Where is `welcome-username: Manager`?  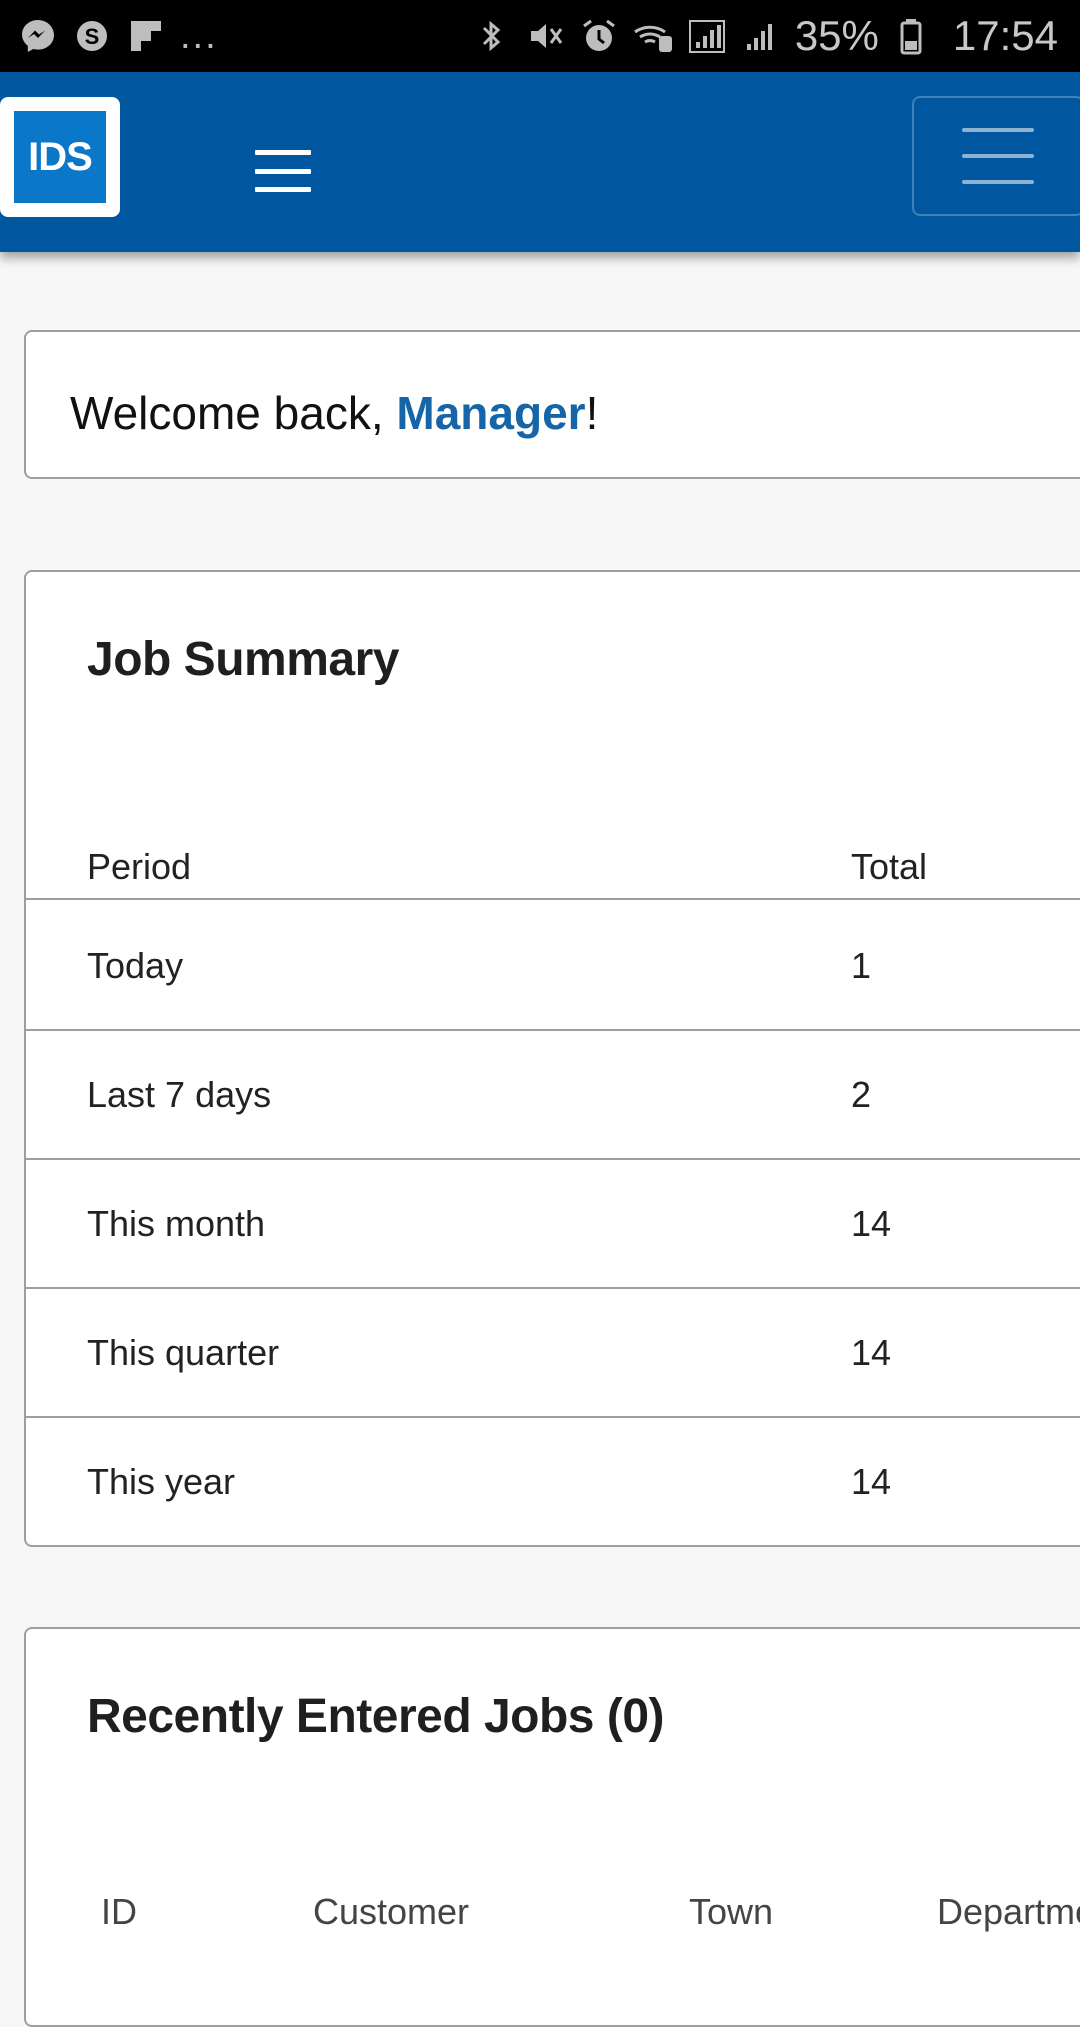
welcome-username: Manager is located at coordinates (491, 413).